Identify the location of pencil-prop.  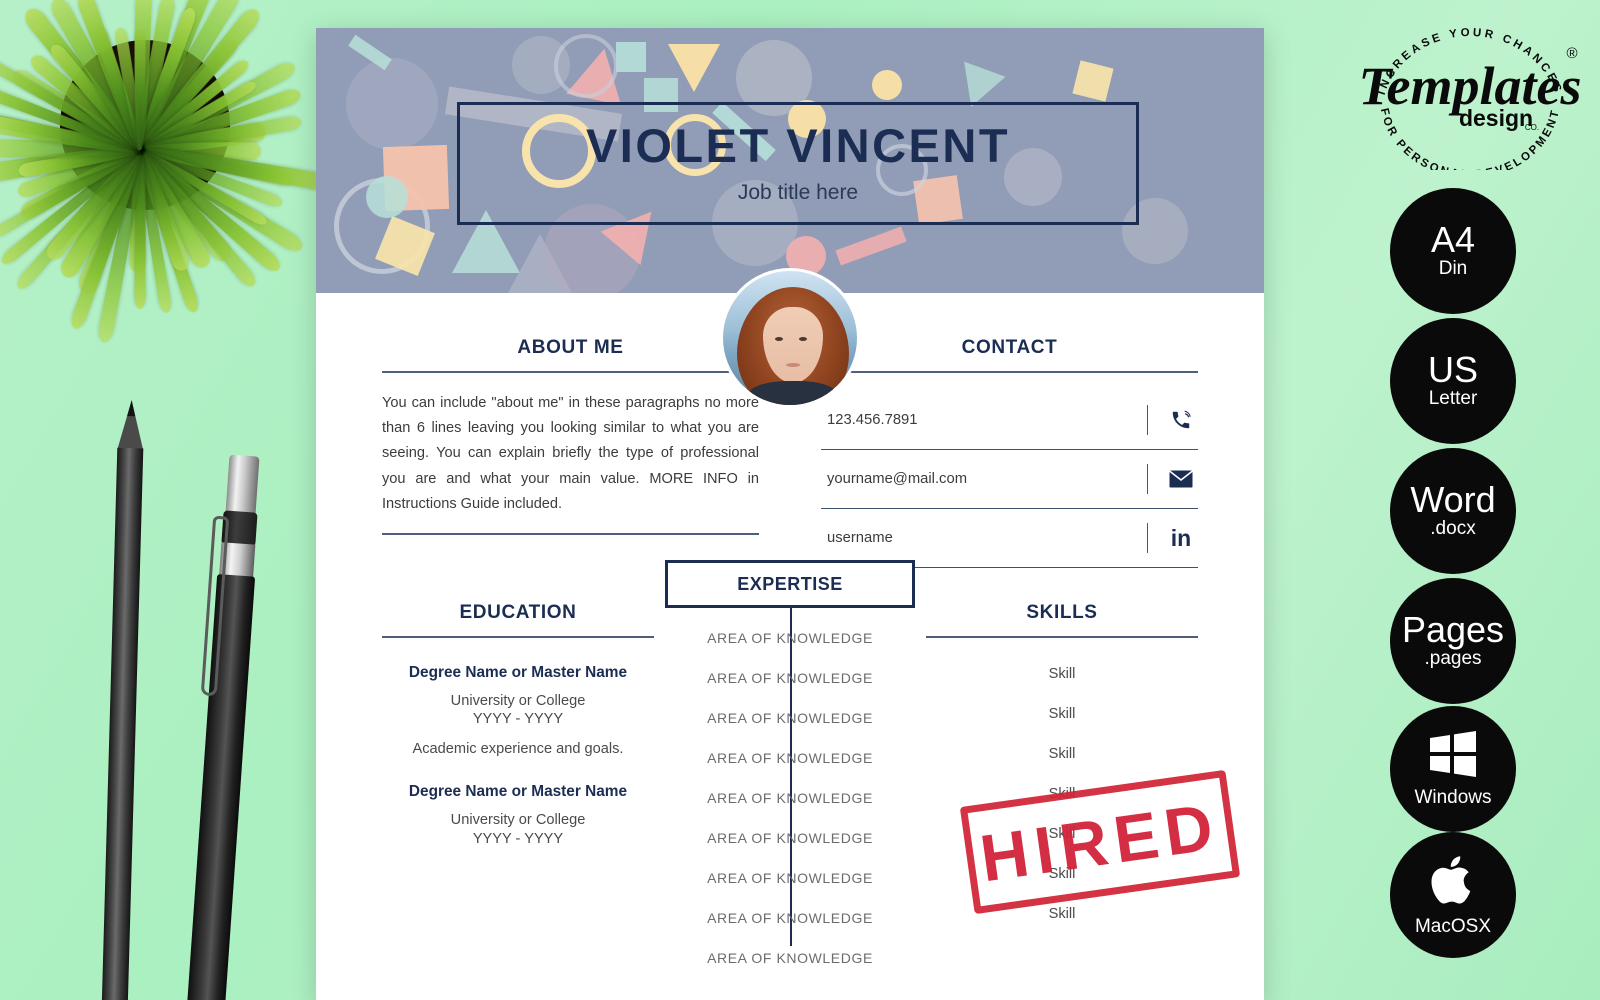
(123, 699).